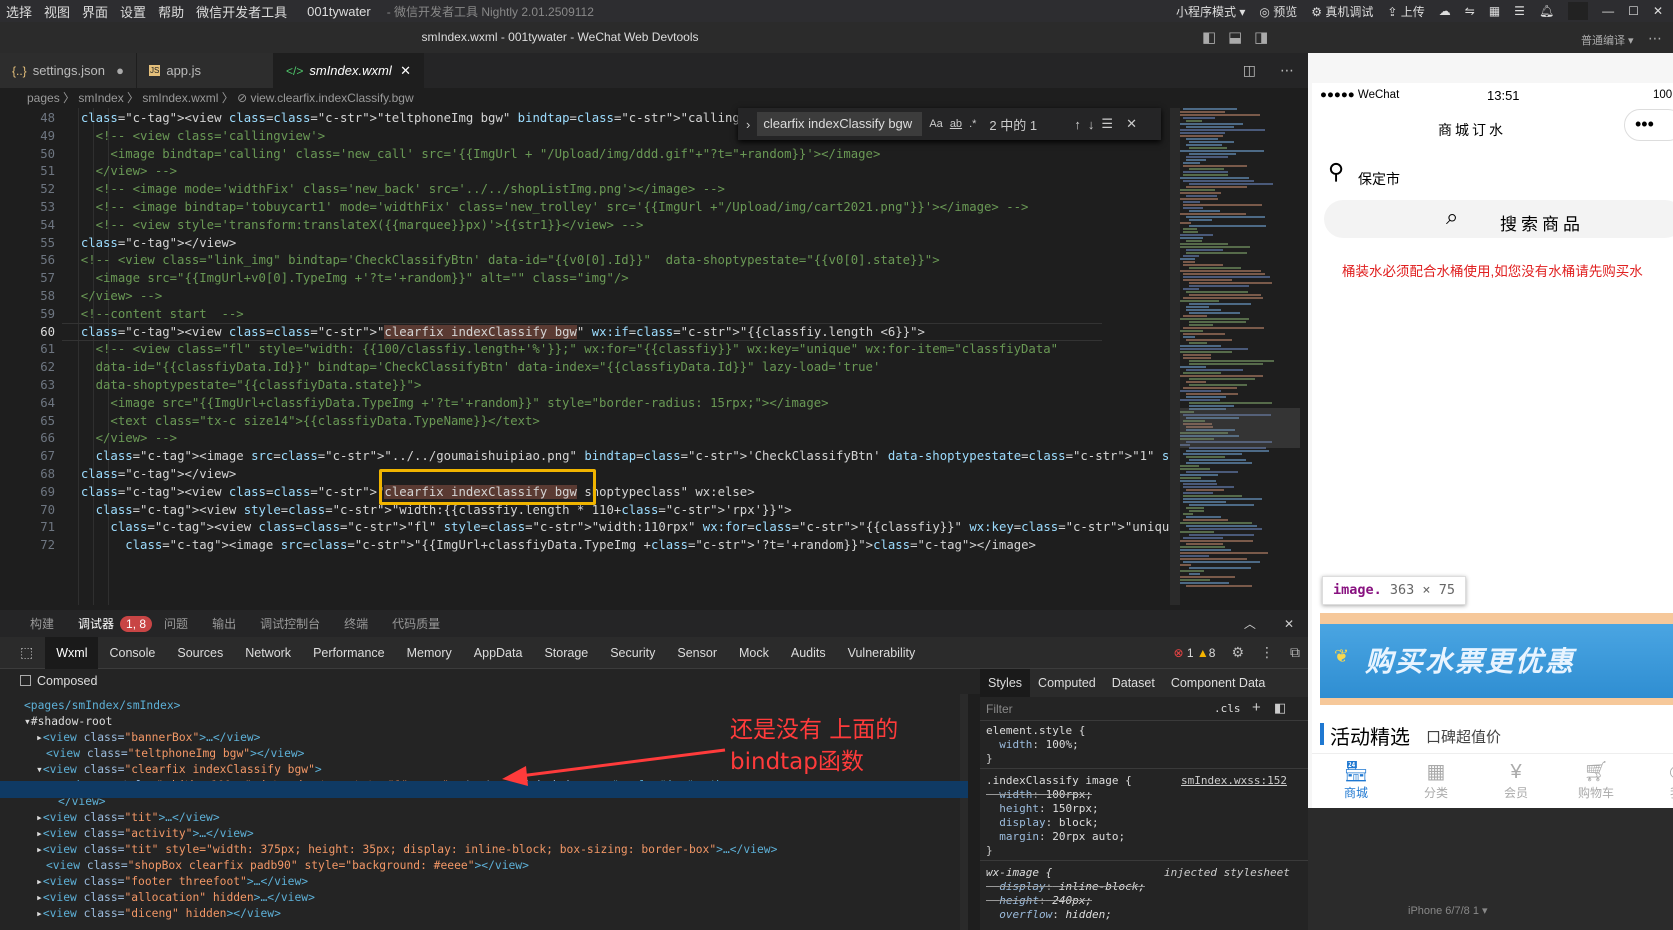 The width and height of the screenshot is (1673, 930). What do you see at coordinates (145, 833) in the screenshot?
I see `dom-node: ▸<view class="activity">…</view>` at bounding box center [145, 833].